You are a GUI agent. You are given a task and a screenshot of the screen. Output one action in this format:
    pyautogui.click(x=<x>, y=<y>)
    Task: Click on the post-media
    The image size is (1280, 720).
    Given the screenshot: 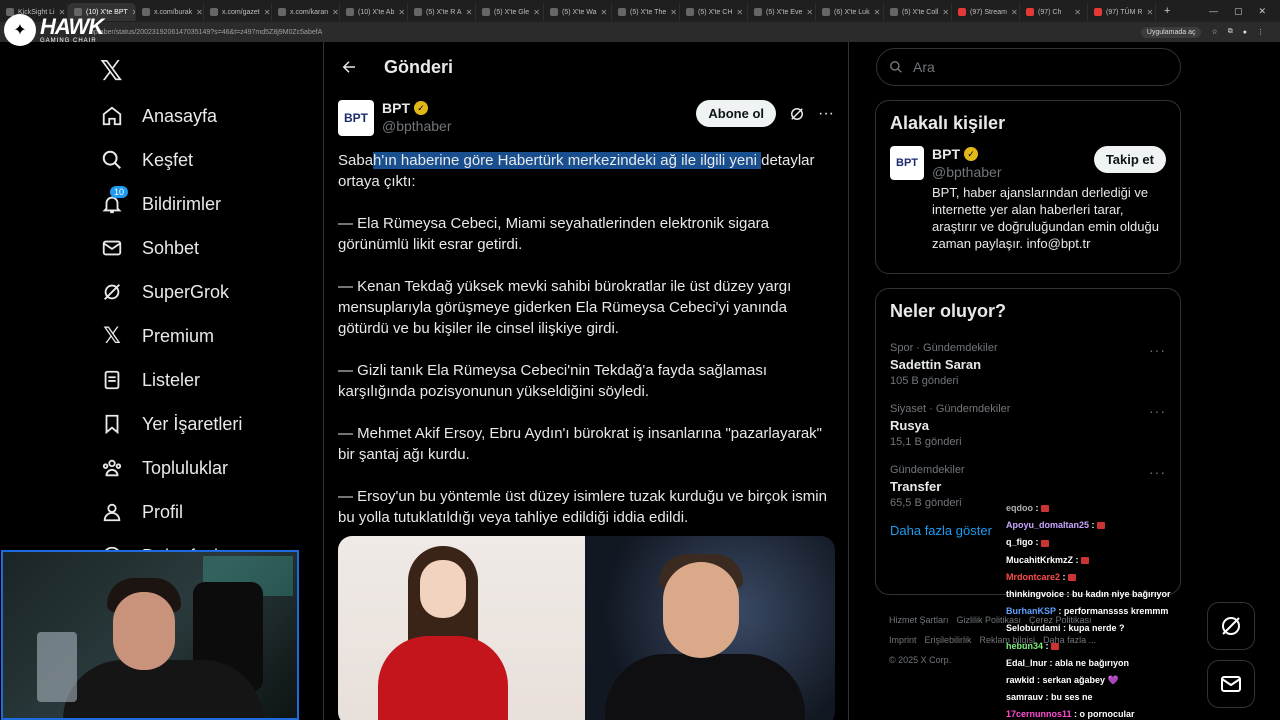 What is the action you would take?
    pyautogui.click(x=586, y=628)
    